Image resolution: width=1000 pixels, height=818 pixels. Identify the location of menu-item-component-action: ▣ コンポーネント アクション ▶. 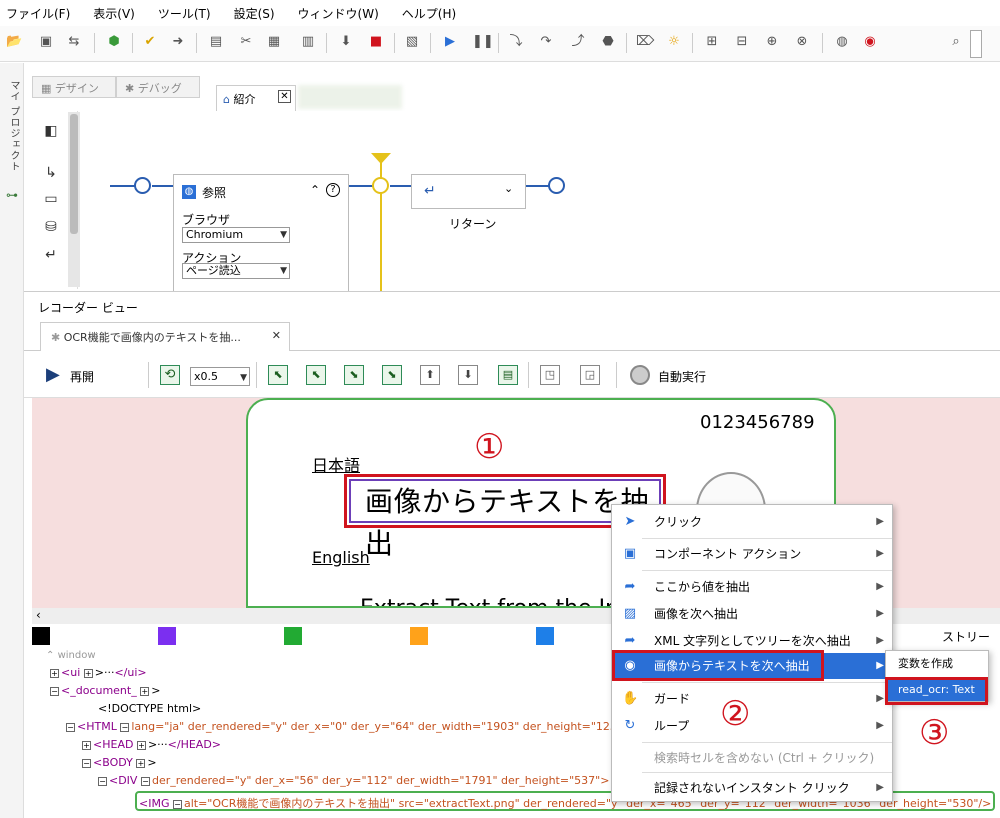
(752, 554).